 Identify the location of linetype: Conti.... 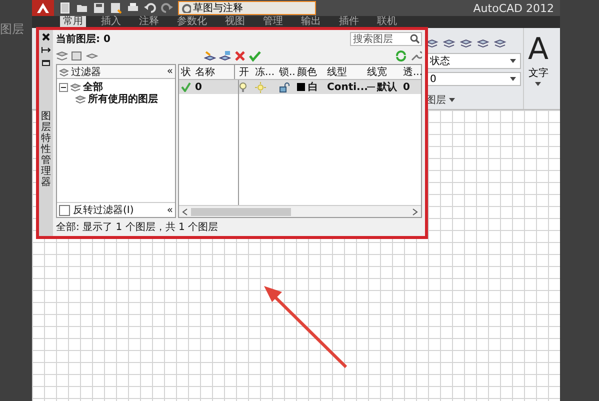
(347, 87).